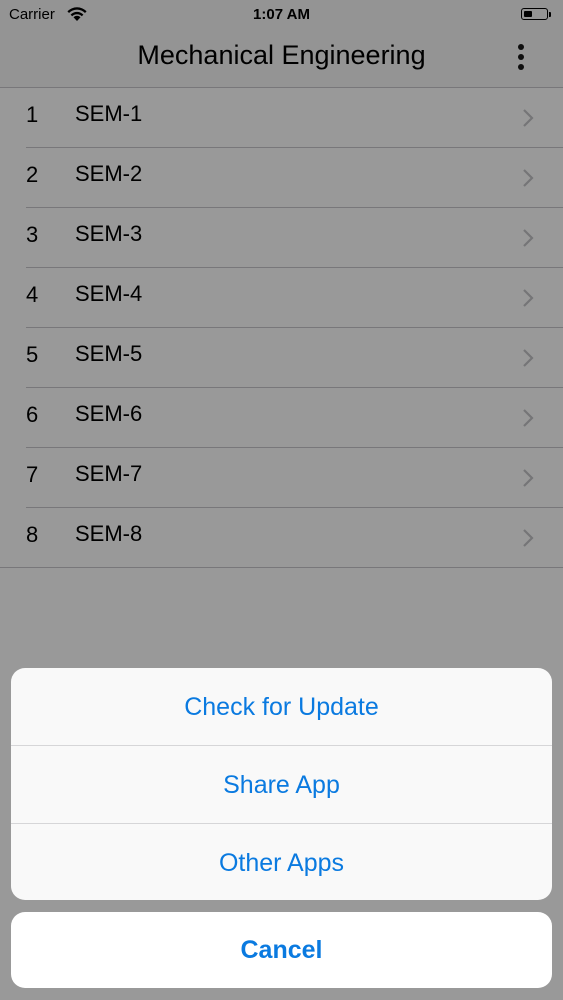 The height and width of the screenshot is (1000, 563). I want to click on share-app-button: Share App, so click(281, 784).